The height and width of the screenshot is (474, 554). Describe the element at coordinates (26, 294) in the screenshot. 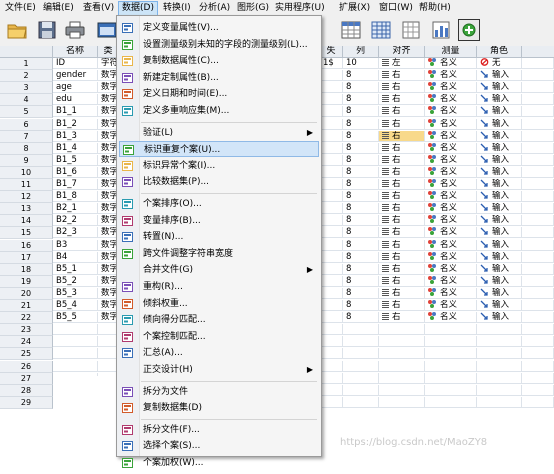

I see `row-number: 20` at that location.